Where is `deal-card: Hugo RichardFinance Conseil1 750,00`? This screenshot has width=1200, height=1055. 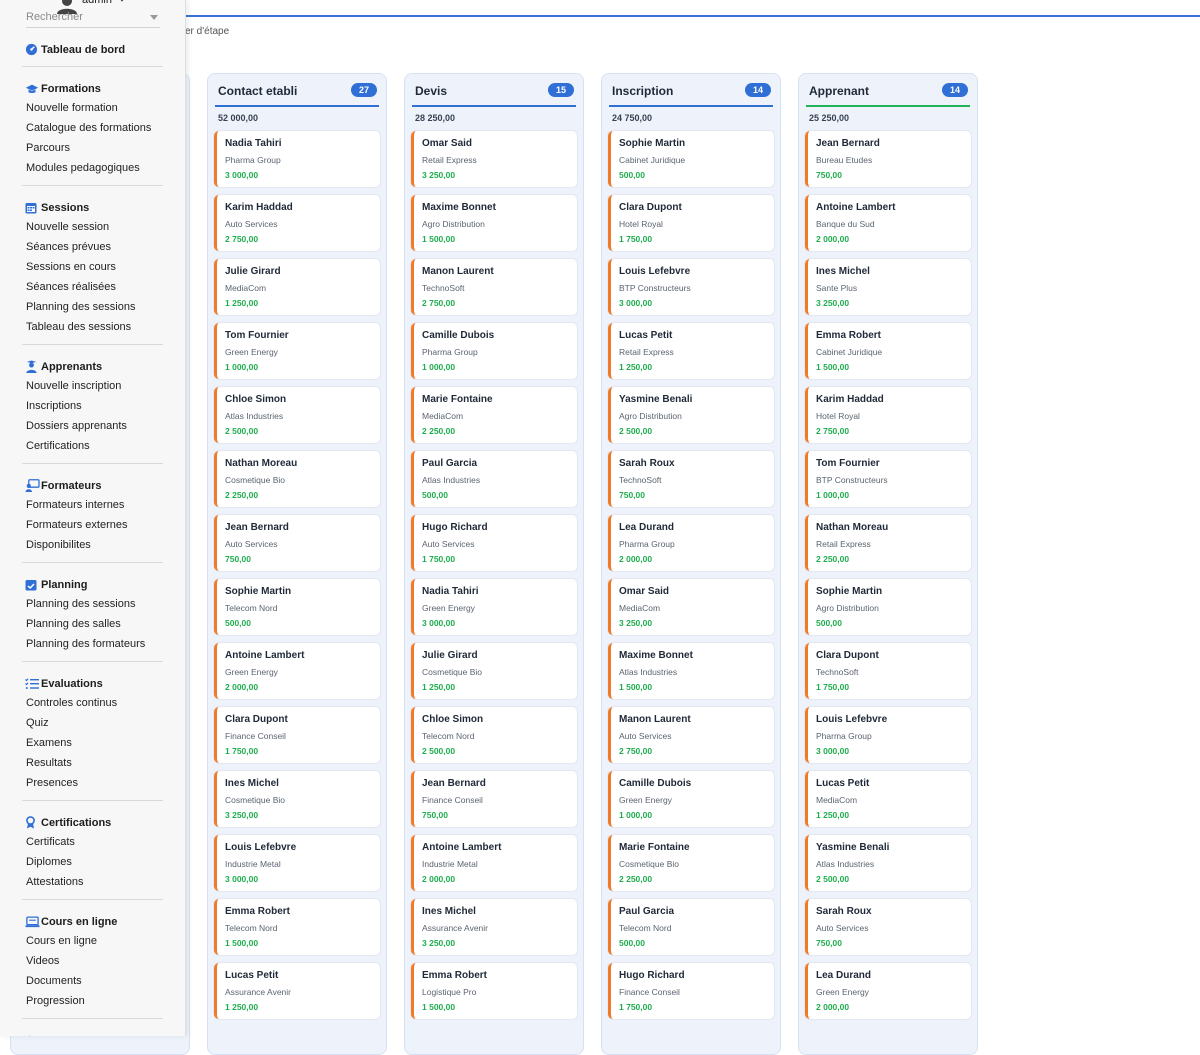 deal-card: Hugo RichardFinance Conseil1 750,00 is located at coordinates (691, 991).